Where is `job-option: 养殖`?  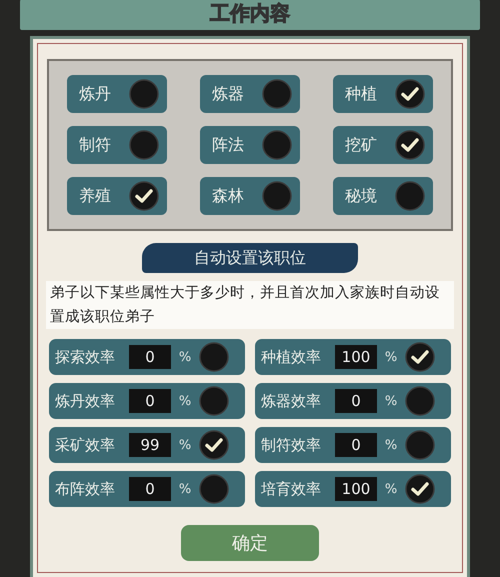
job-option: 养殖 is located at coordinates (117, 196).